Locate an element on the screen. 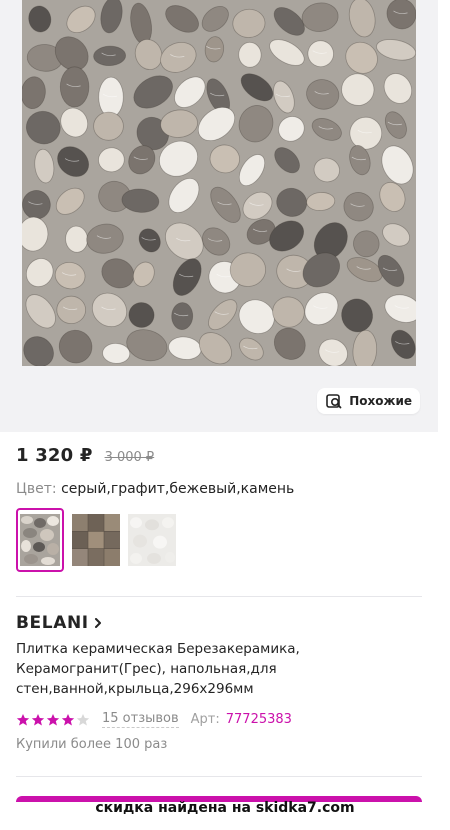 This screenshot has width=450, height=830. price-row: 1 320 ₽ 3 000 ₽ is located at coordinates (85, 455).